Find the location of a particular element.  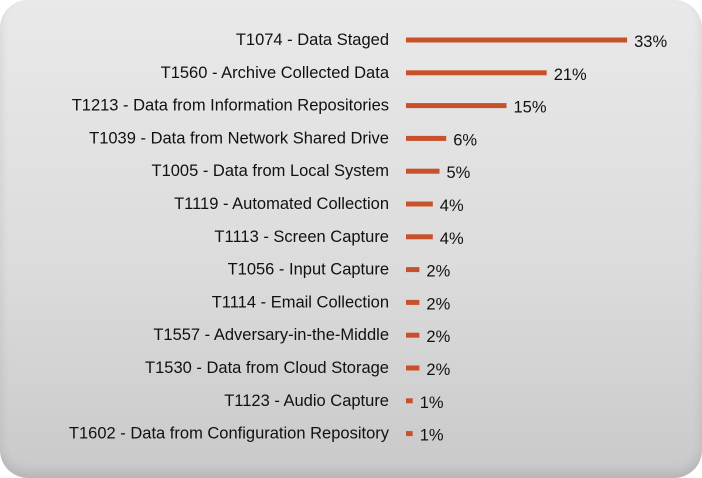

category-label: T1114 - Email Collection is located at coordinates (300, 302).